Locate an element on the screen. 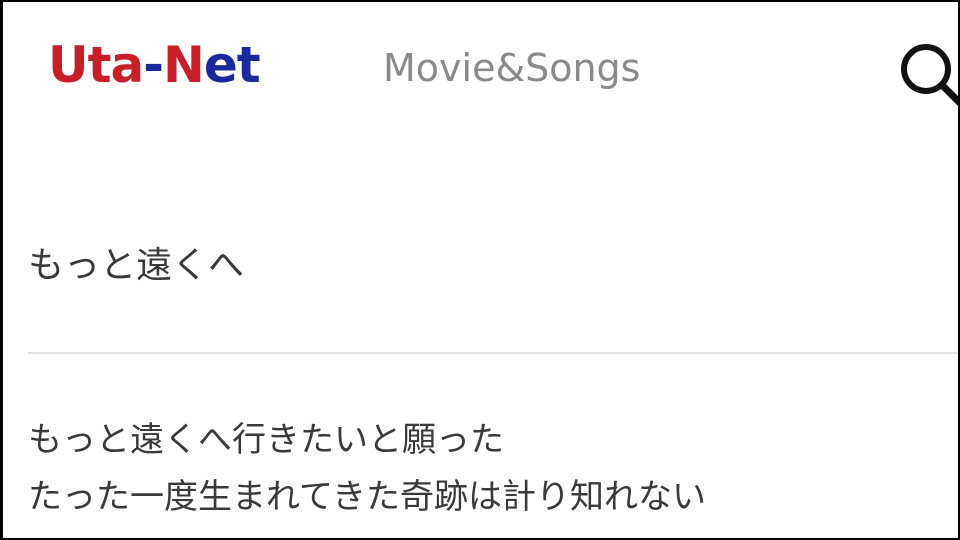 Image resolution: width=960 pixels, height=540 pixels. lyric-line: たった一度生まれてきた奇跡は計り知れない is located at coordinates (367, 497).